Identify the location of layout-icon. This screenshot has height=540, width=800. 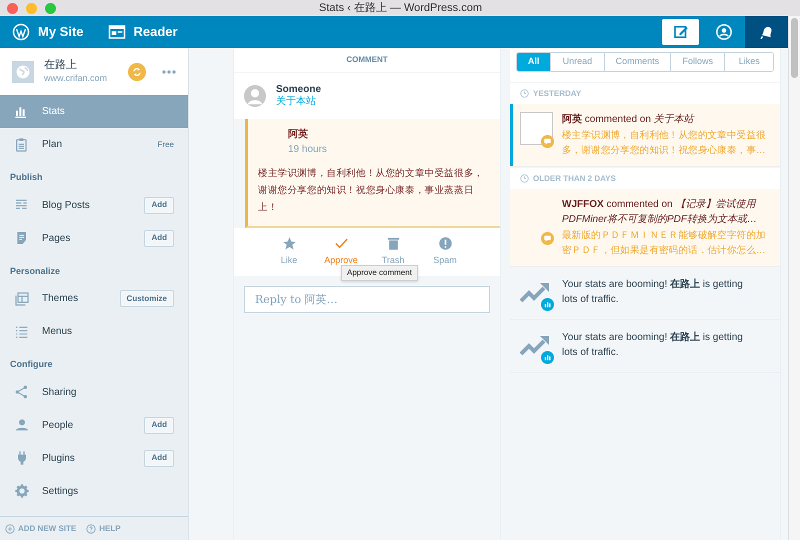
(22, 298).